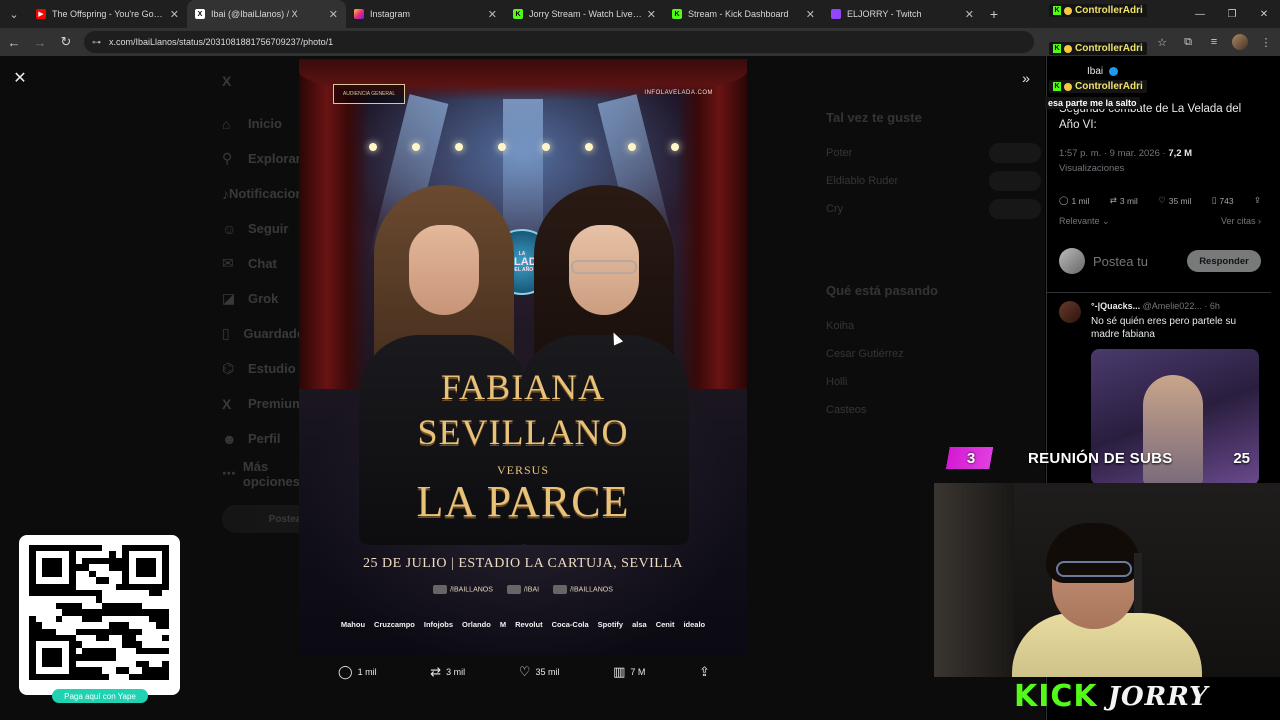  Describe the element at coordinates (1188, 42) in the screenshot. I see `extensions-puzzle-icon: ⧉` at that location.